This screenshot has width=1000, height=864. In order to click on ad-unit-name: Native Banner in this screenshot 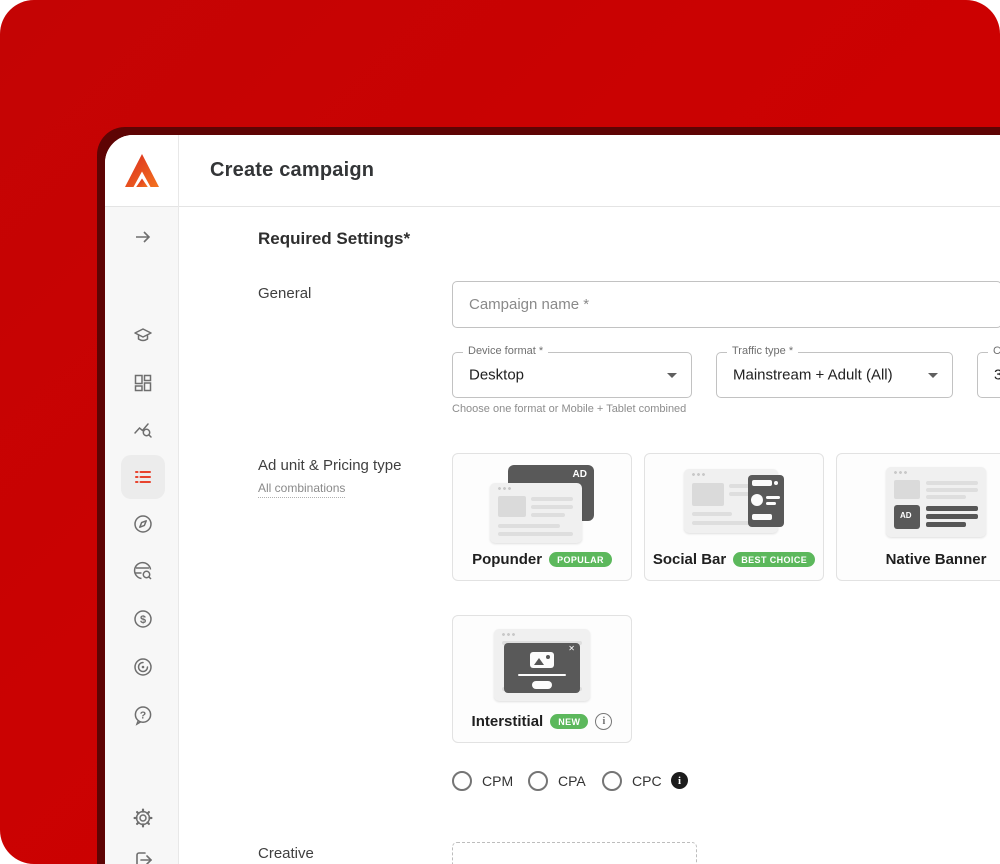, I will do `click(936, 559)`.